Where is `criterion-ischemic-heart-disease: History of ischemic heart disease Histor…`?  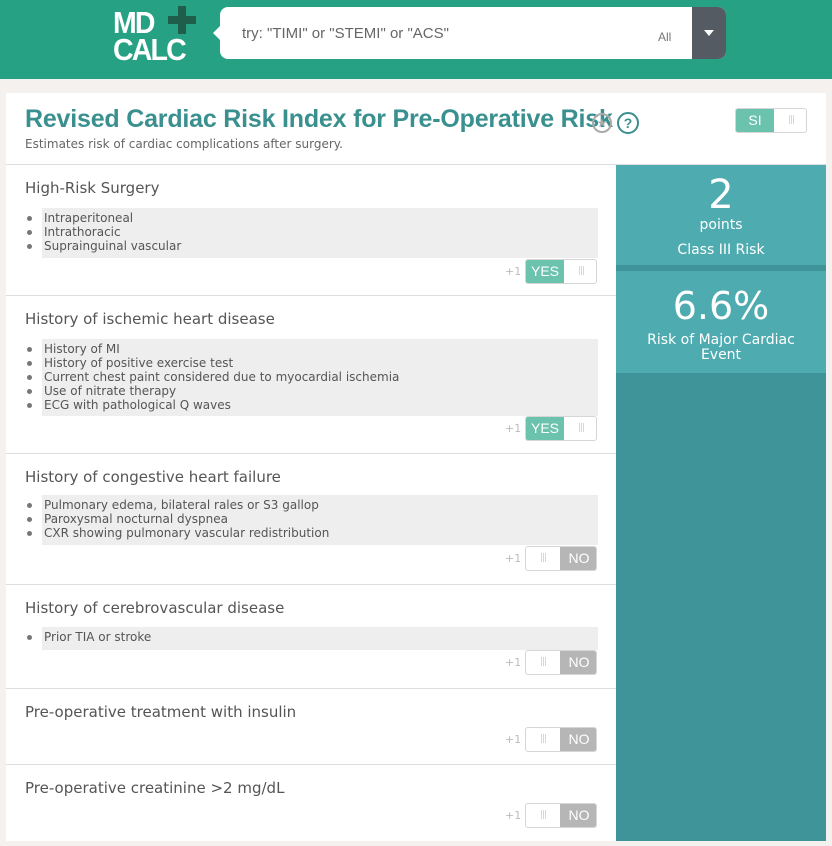 criterion-ischemic-heart-disease: History of ischemic heart disease Histor… is located at coordinates (311, 375).